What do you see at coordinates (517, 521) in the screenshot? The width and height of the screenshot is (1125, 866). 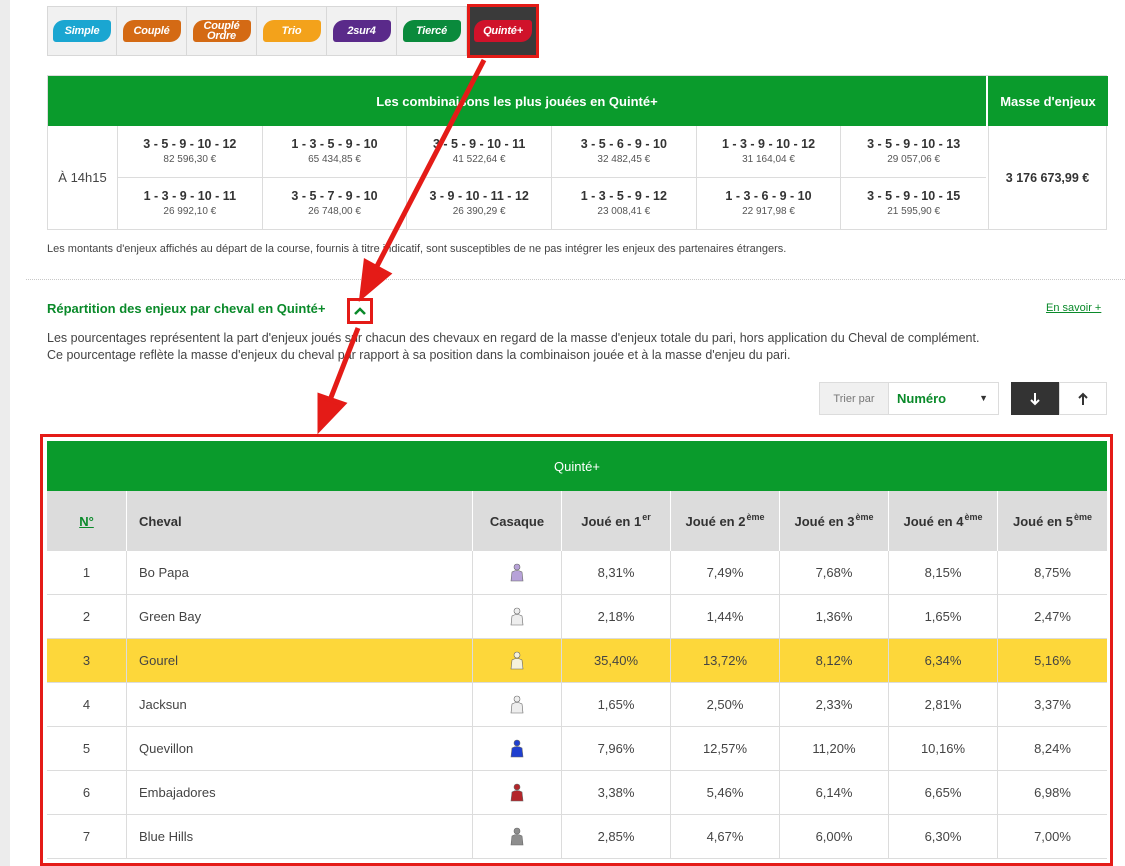 I see `header-silks: Casaque` at bounding box center [517, 521].